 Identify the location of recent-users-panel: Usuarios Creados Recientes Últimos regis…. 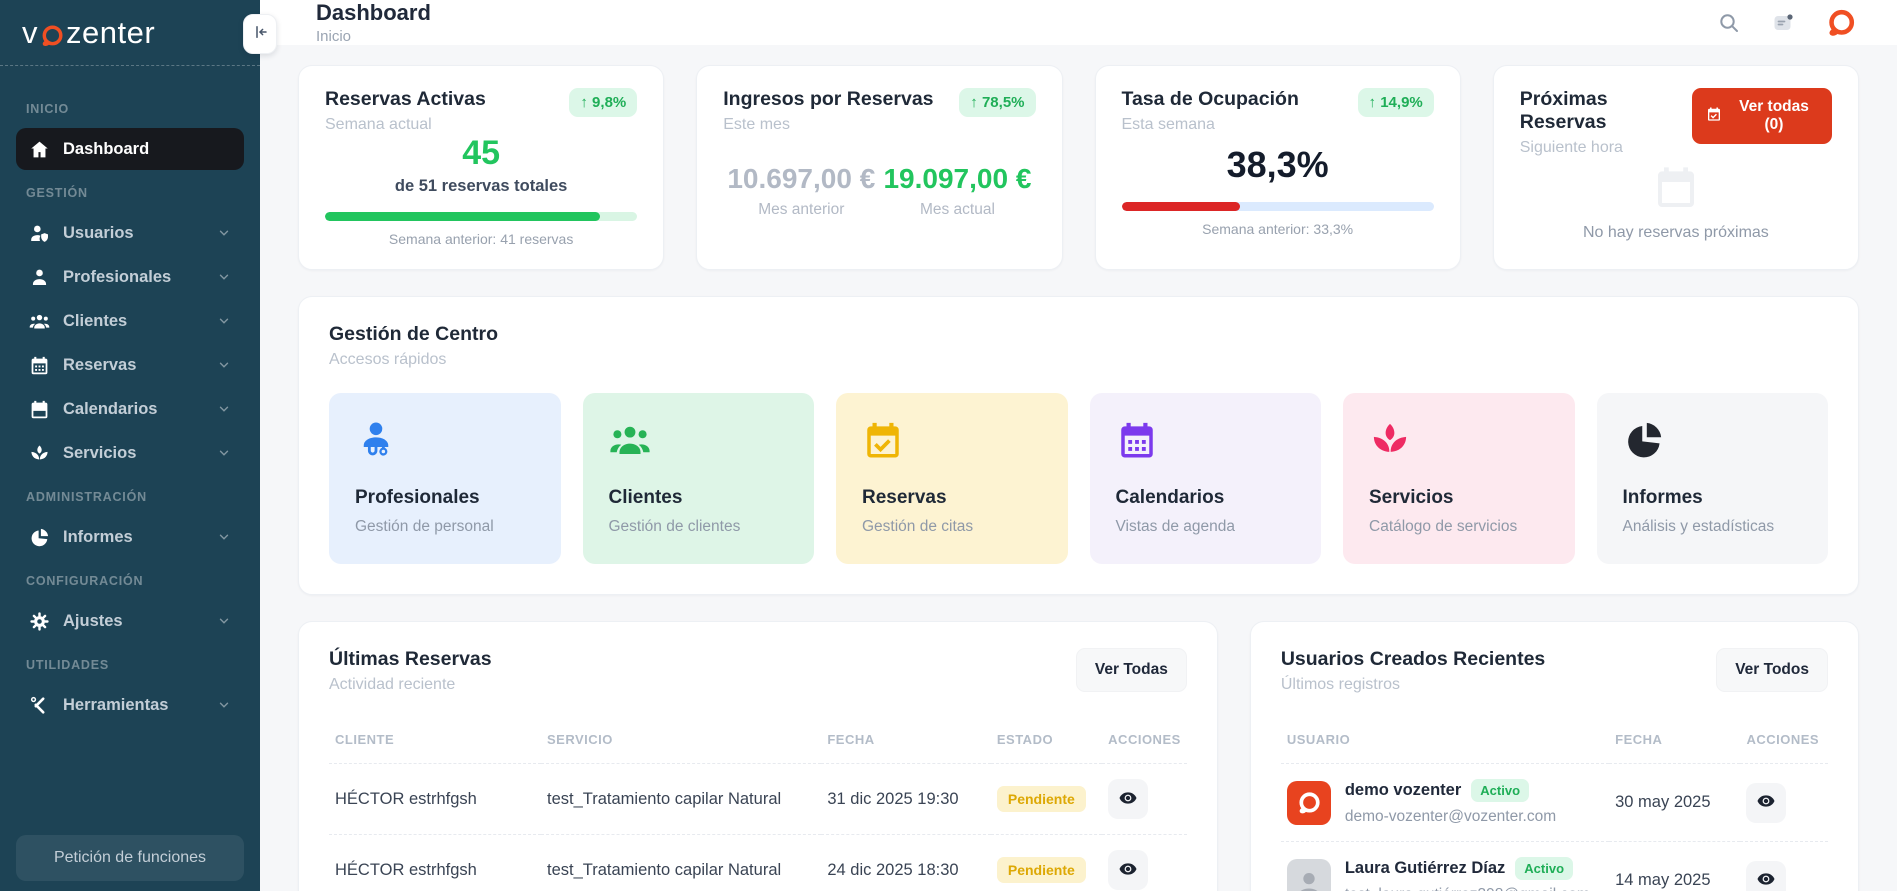
(1554, 756).